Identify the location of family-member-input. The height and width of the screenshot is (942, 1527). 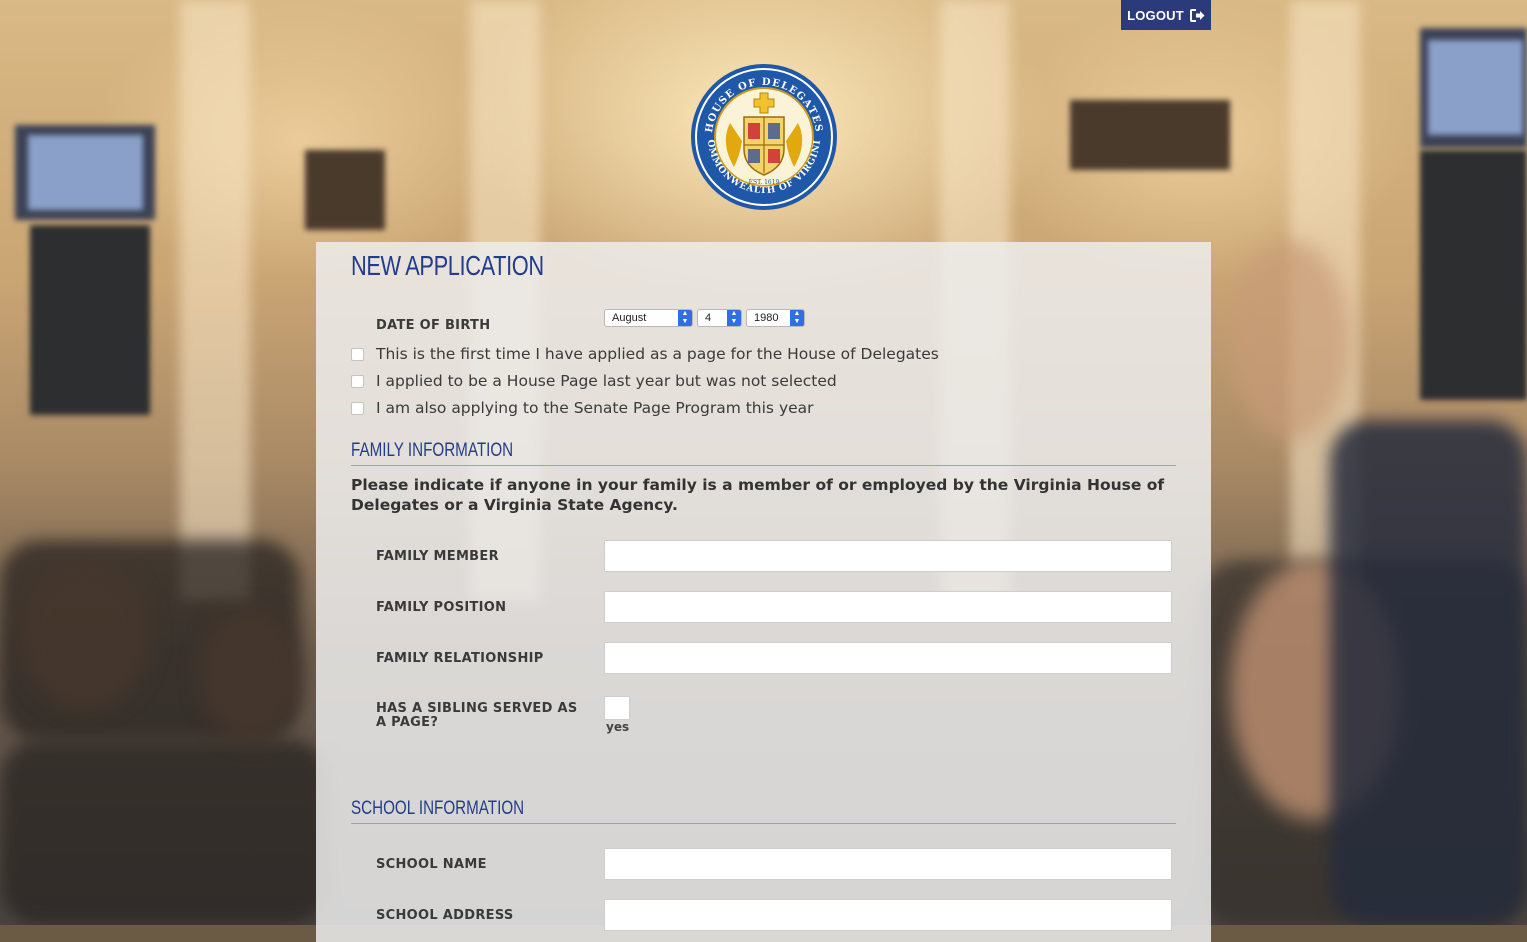
(888, 556).